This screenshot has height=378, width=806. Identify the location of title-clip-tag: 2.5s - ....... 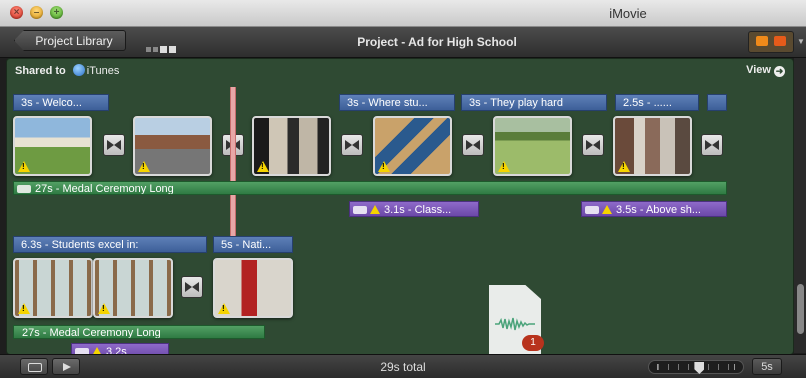
(657, 102).